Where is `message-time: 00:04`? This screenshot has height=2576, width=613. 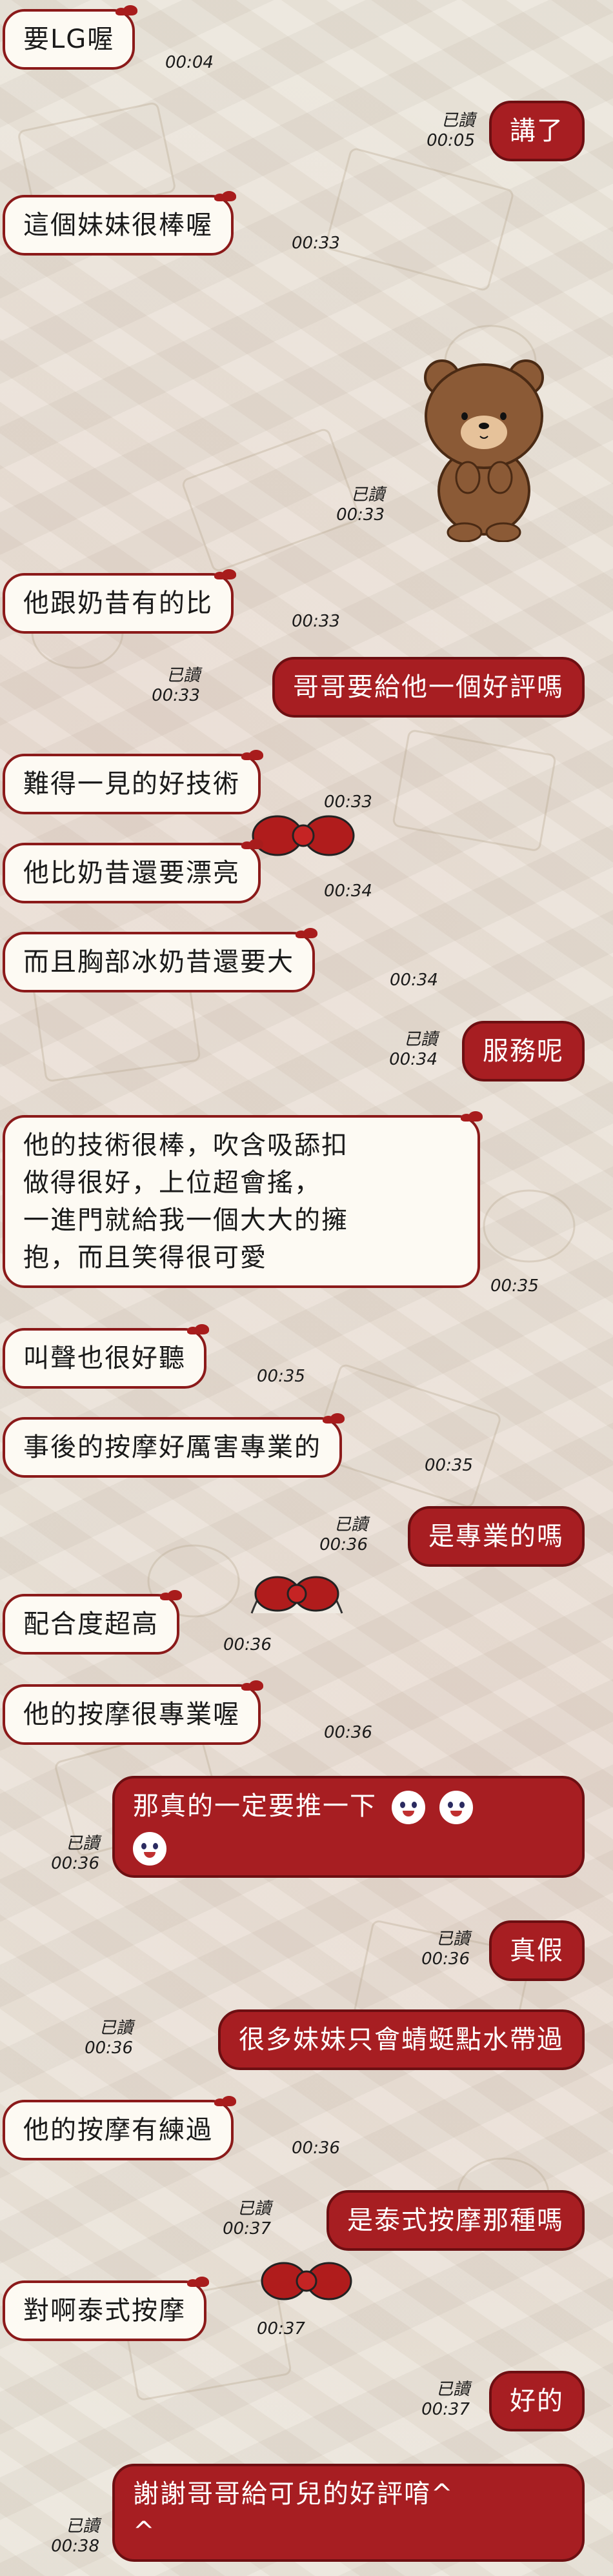
message-time: 00:04 is located at coordinates (189, 62).